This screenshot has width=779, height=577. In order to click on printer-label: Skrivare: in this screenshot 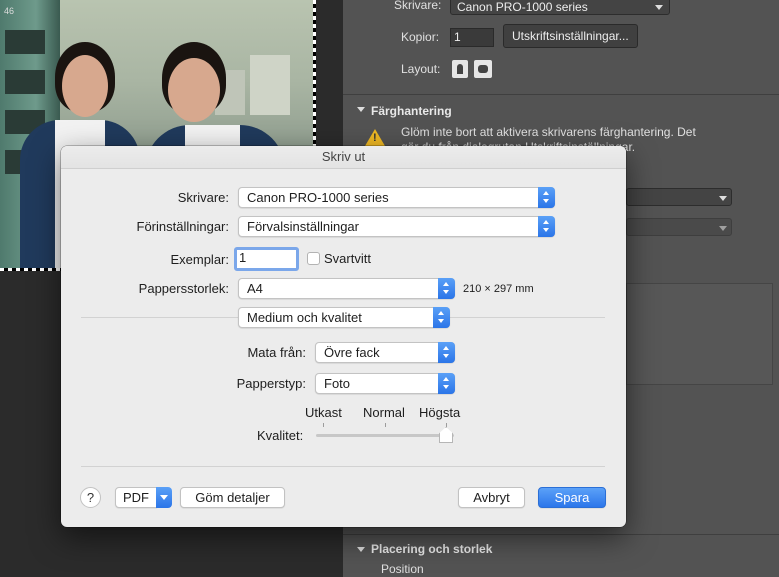, I will do `click(203, 197)`.